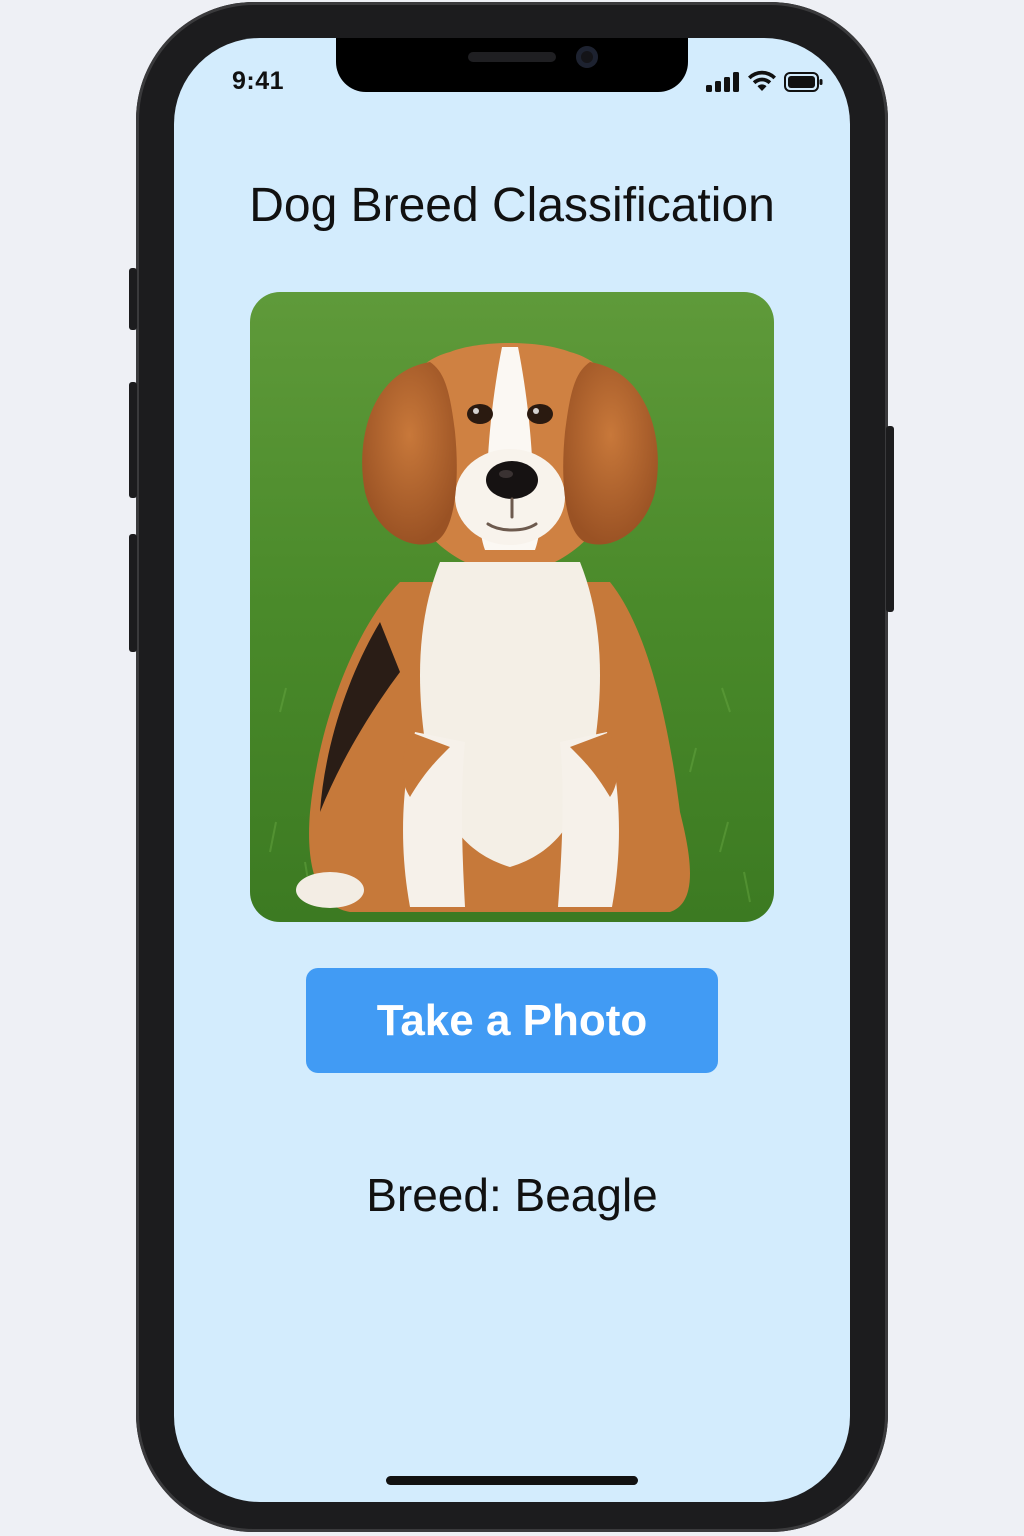 This screenshot has width=1024, height=1536. I want to click on take-photo-button: Take a Photo, so click(512, 1020).